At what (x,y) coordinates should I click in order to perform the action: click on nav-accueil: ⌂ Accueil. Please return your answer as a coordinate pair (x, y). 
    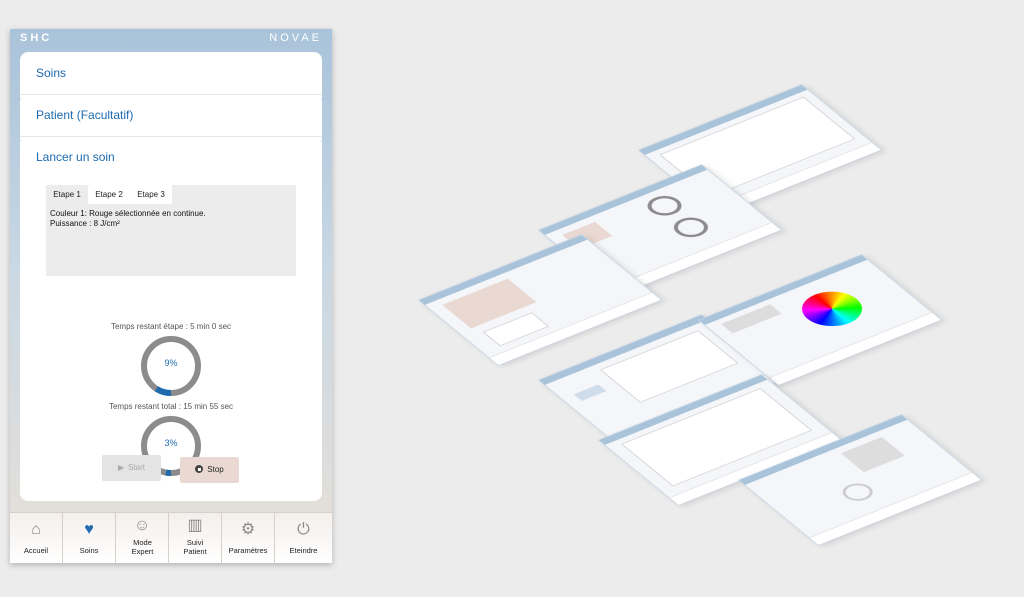
    Looking at the image, I should click on (36, 538).